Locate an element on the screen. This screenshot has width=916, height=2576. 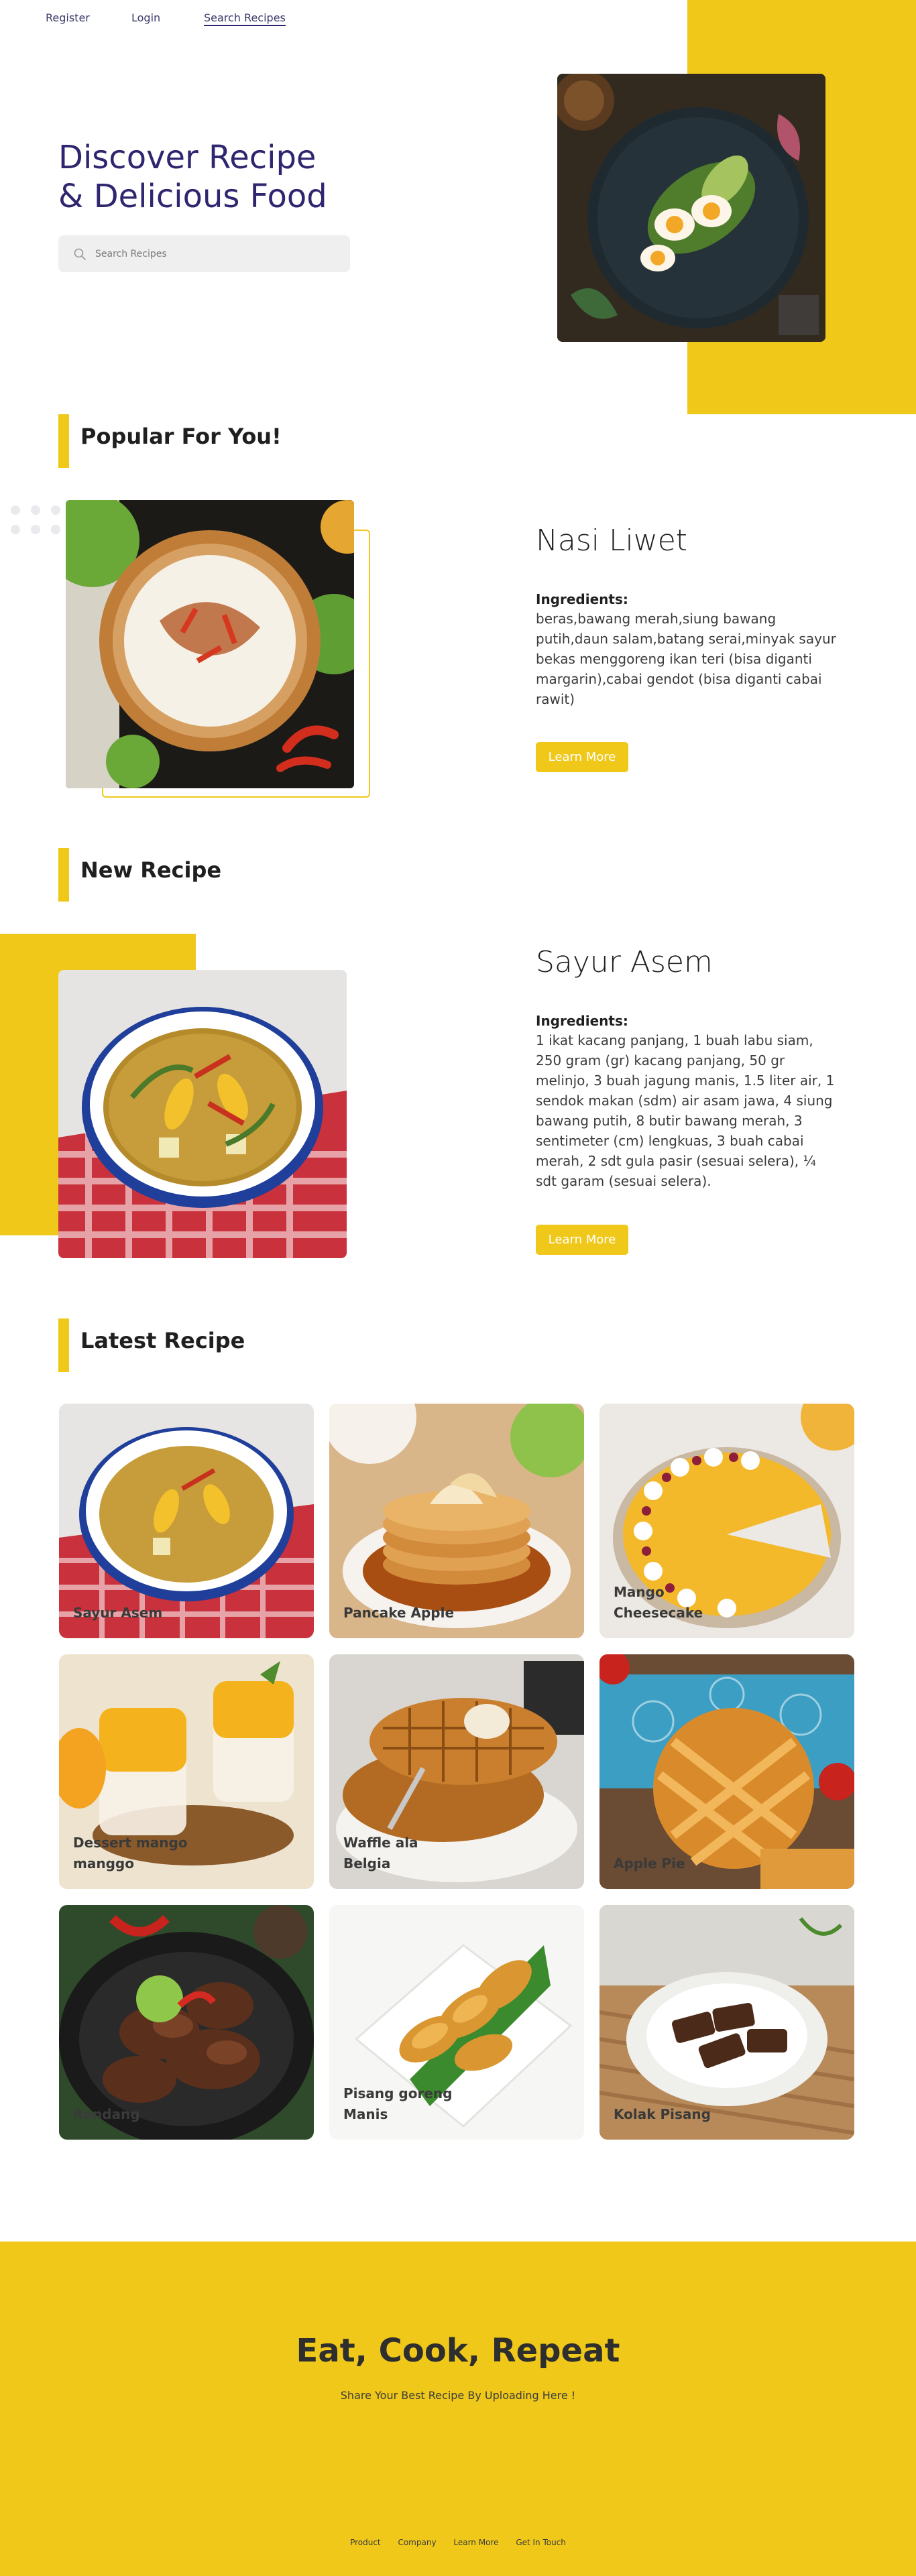
recipe-card: Apple Pie is located at coordinates (726, 1772).